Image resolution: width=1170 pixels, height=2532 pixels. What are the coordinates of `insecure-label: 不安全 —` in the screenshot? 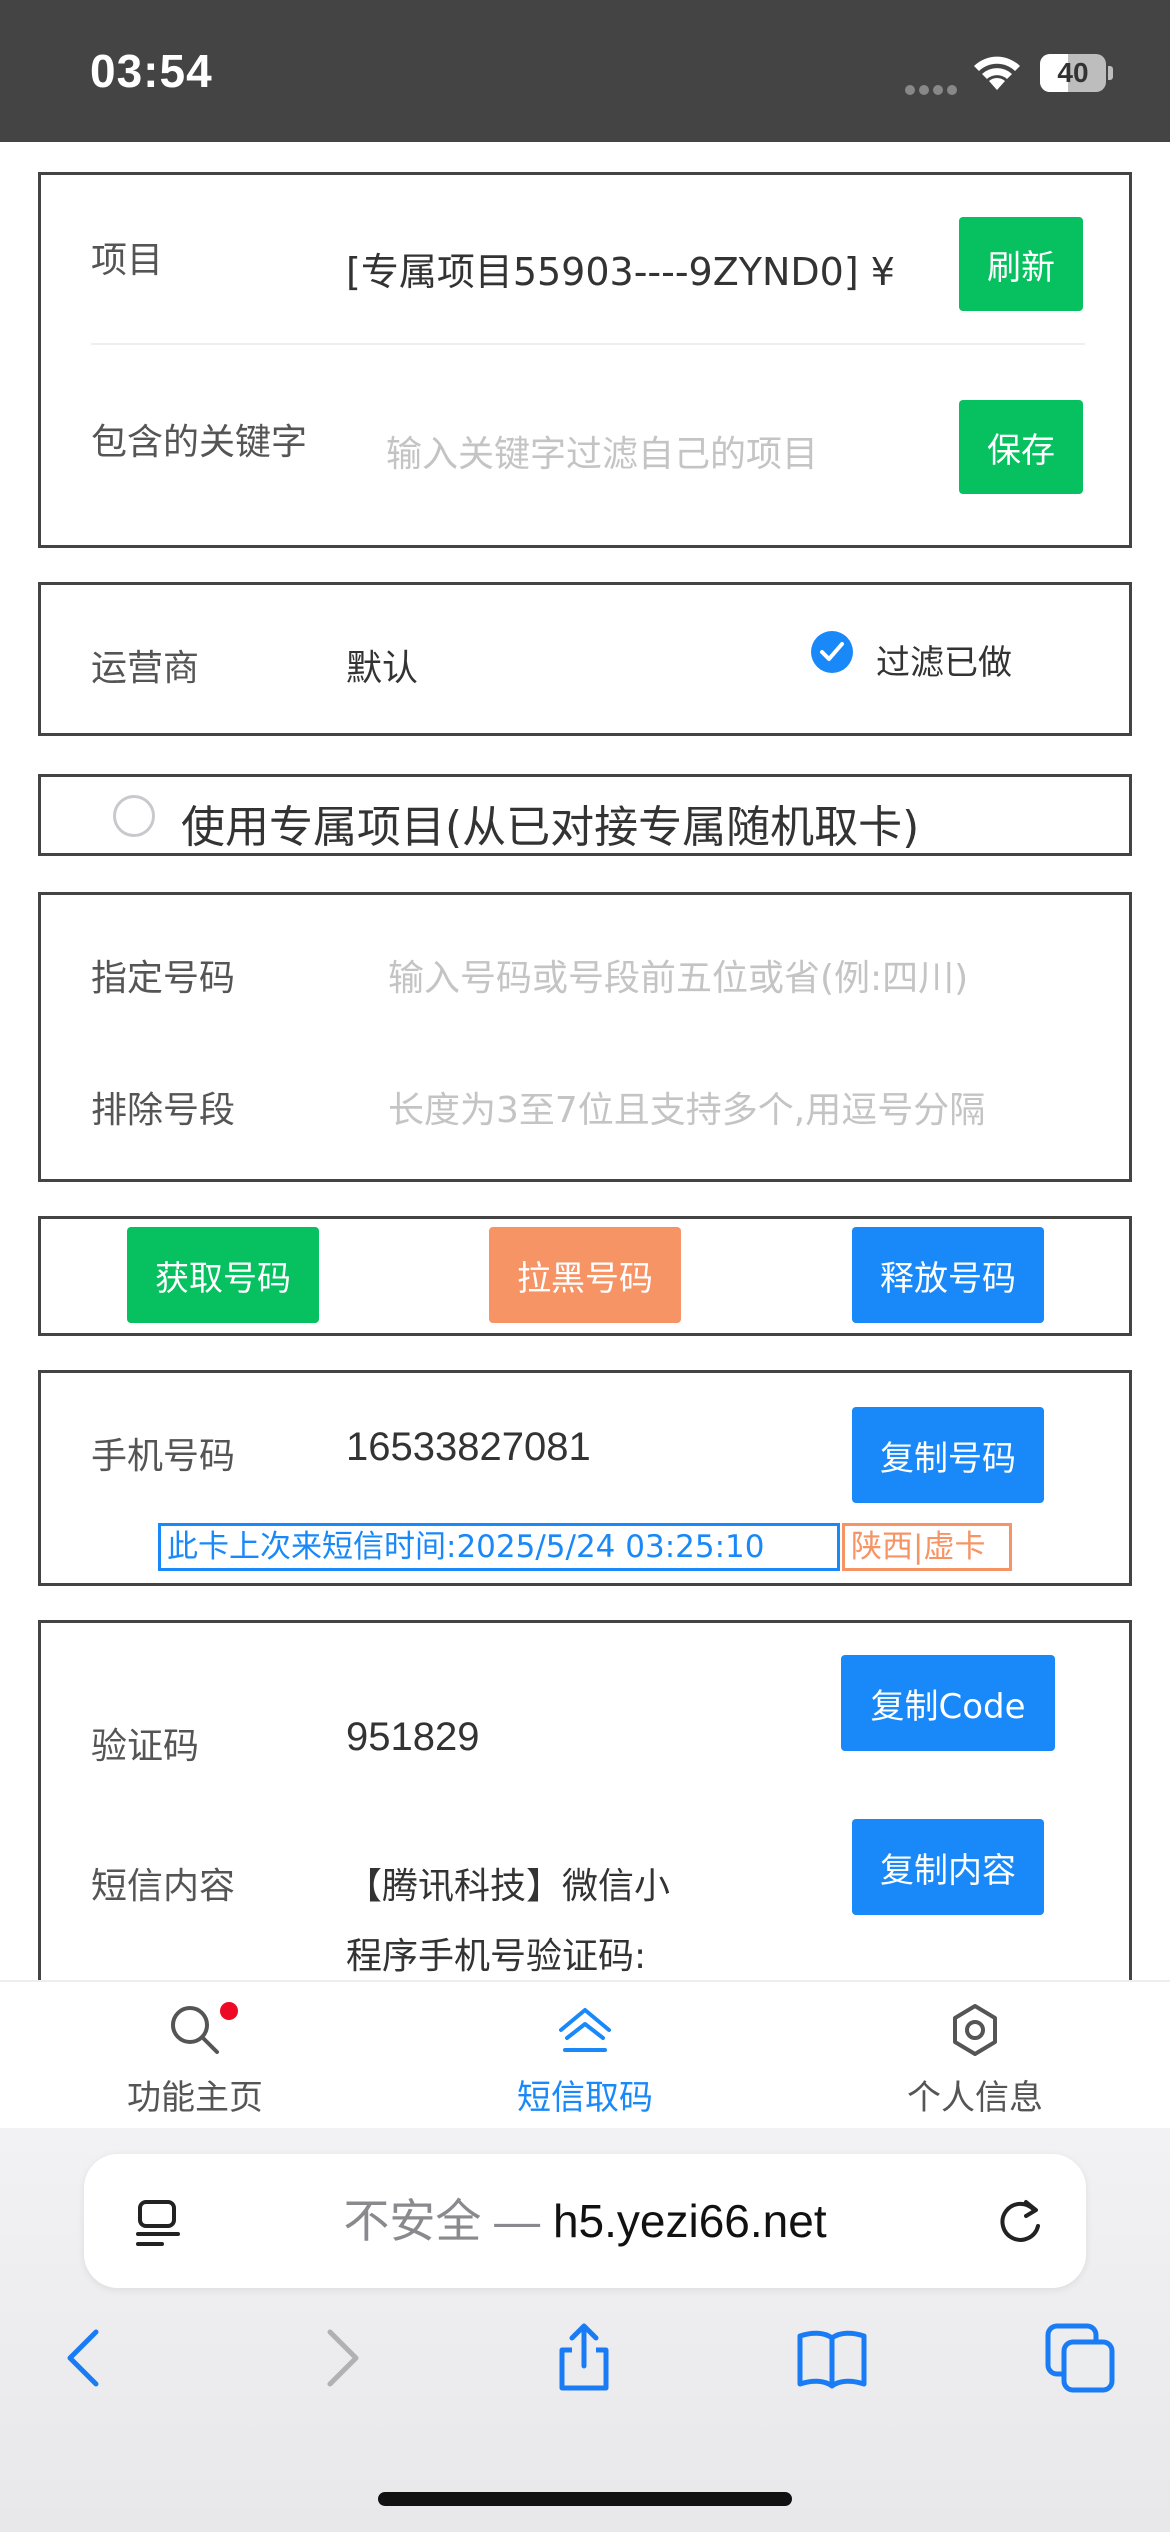 It's located at (448, 2221).